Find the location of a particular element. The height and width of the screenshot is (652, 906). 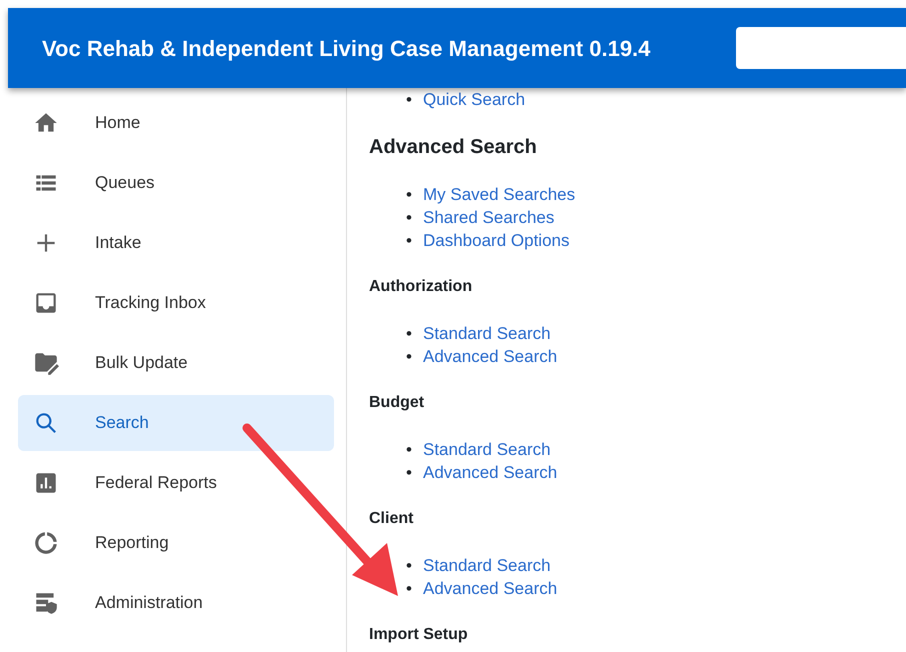

section-heading: Authorization is located at coordinates (421, 287).